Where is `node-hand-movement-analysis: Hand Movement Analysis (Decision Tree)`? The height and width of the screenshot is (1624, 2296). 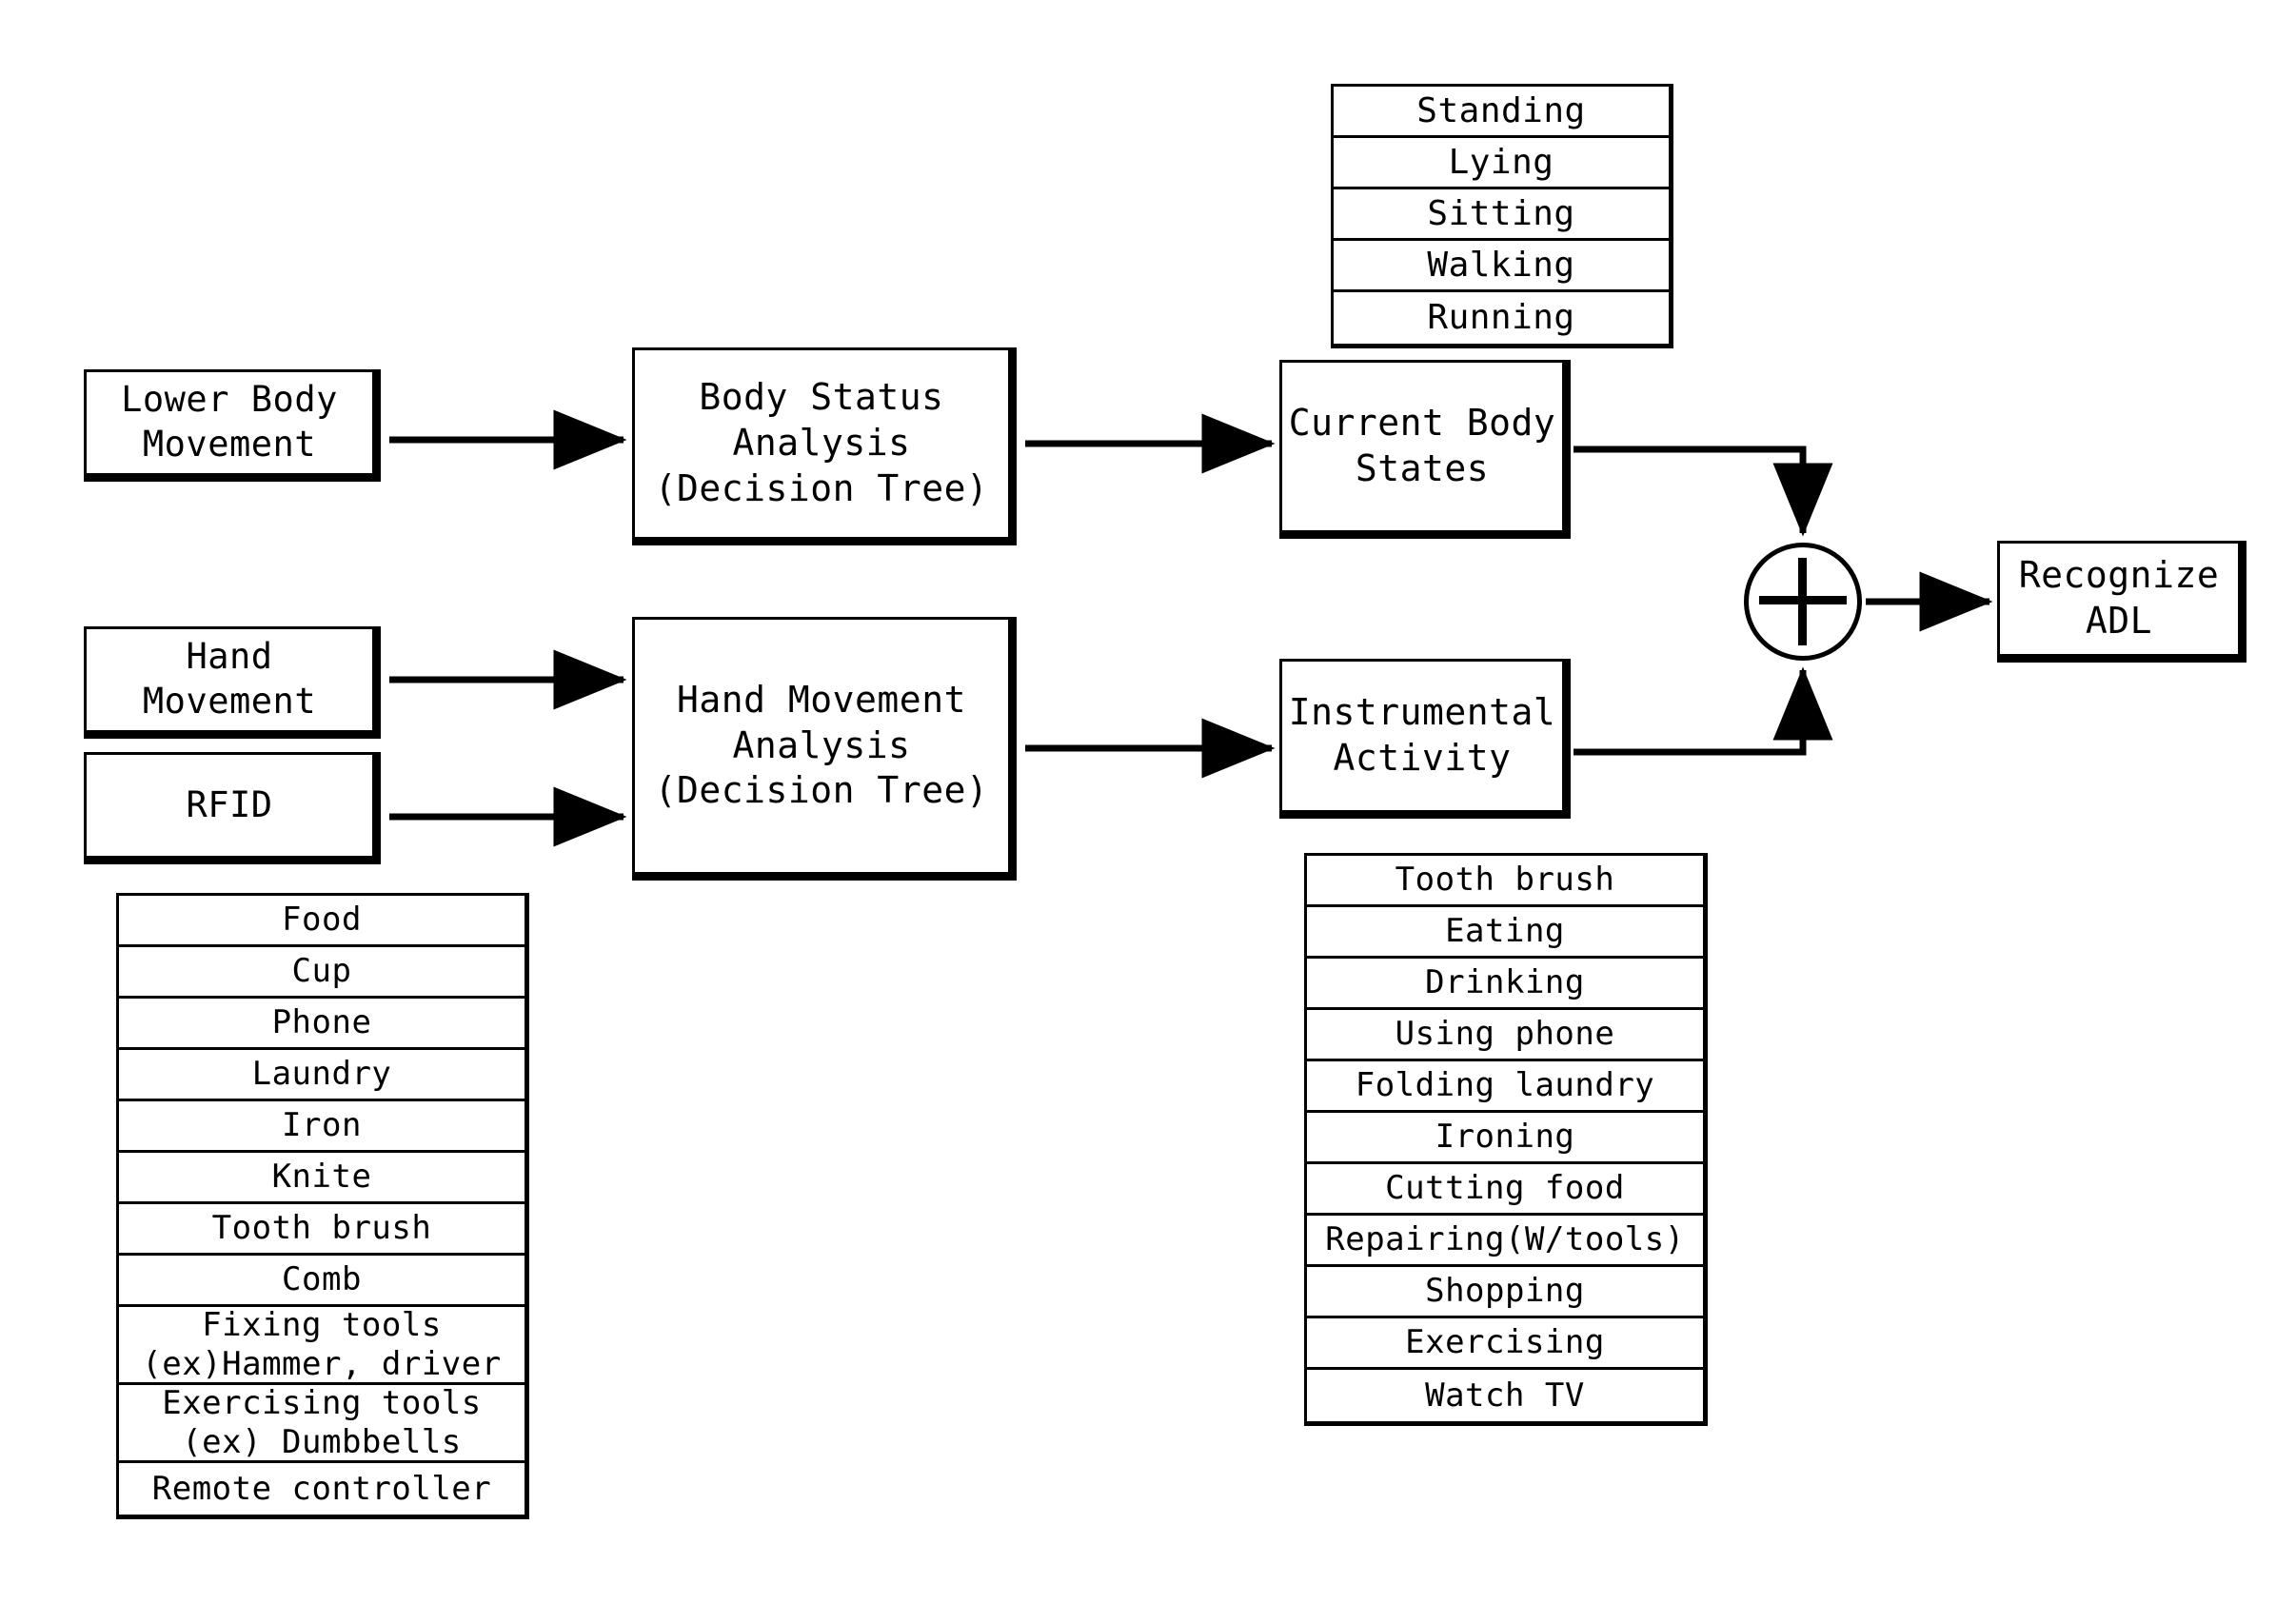
node-hand-movement-analysis: Hand Movement Analysis (Decision Tree) is located at coordinates (824, 749).